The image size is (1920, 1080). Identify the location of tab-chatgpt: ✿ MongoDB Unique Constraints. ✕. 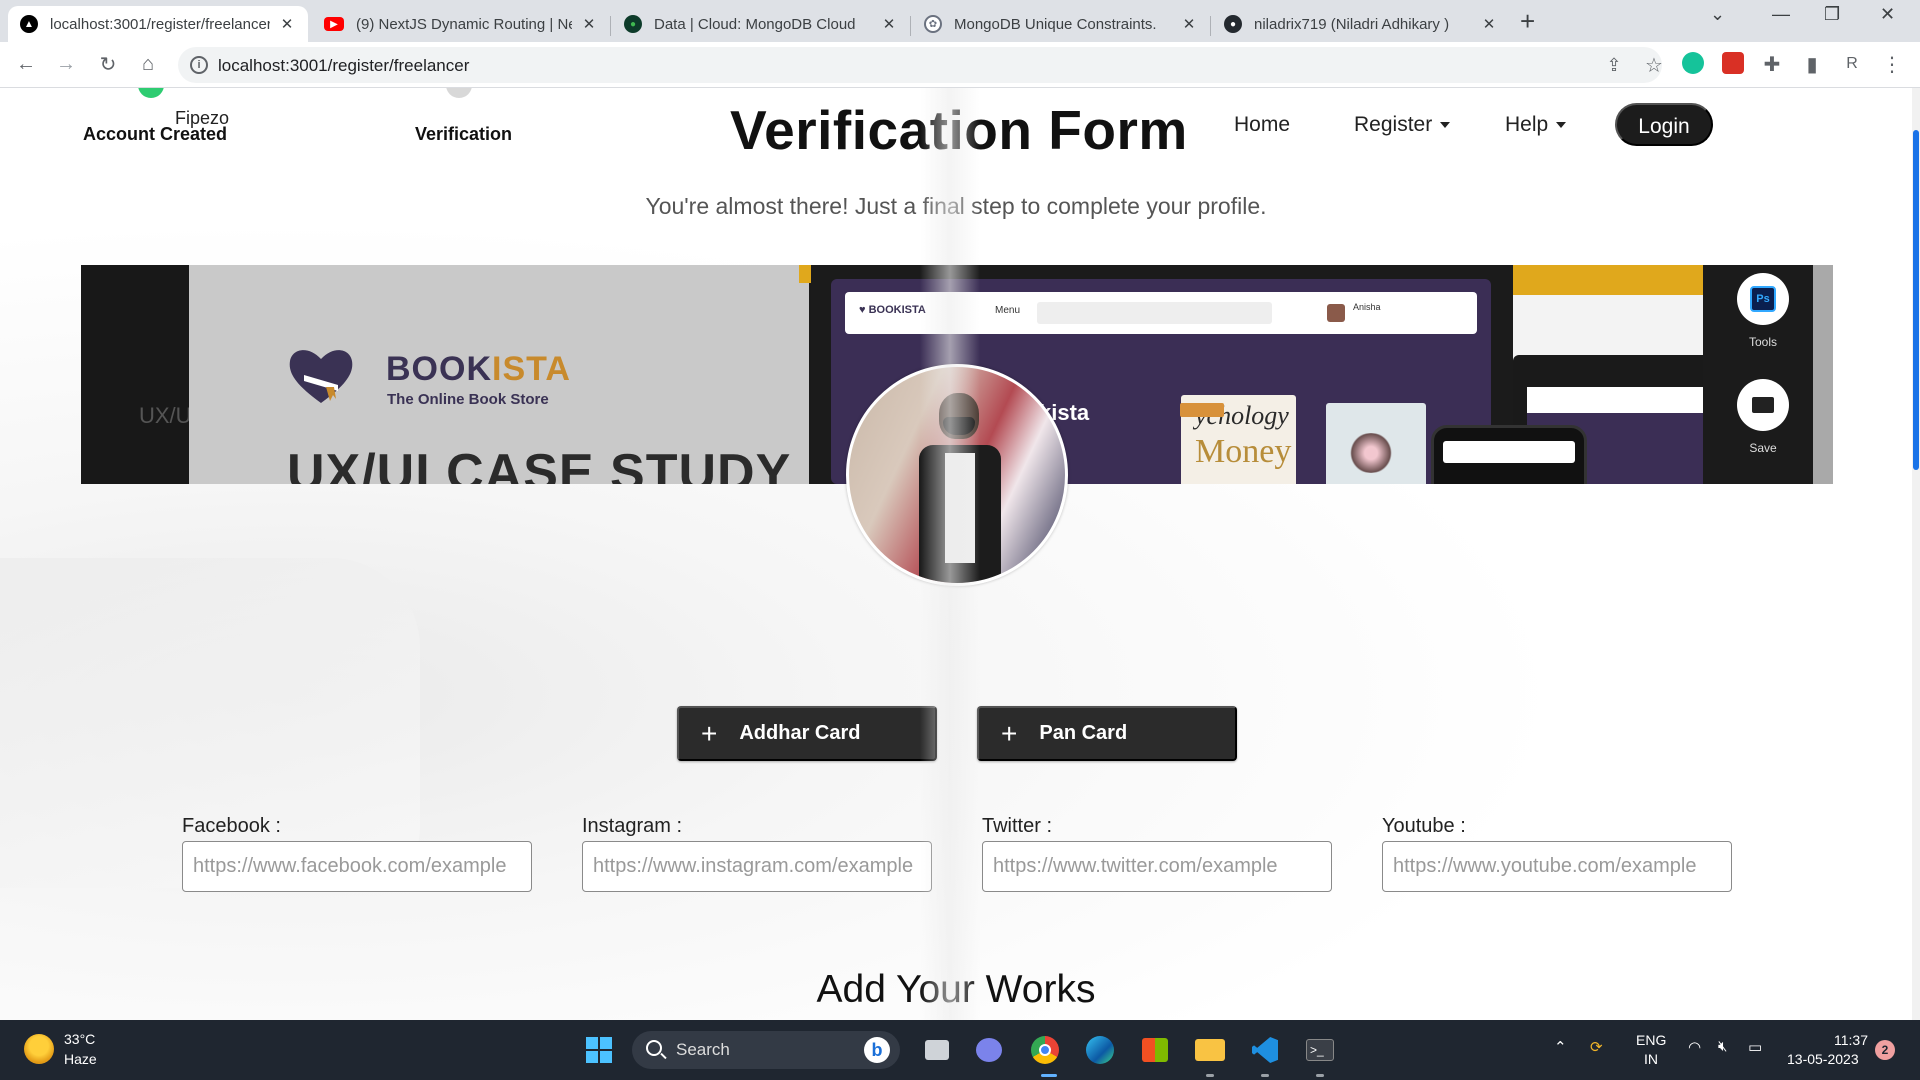
(1061, 24).